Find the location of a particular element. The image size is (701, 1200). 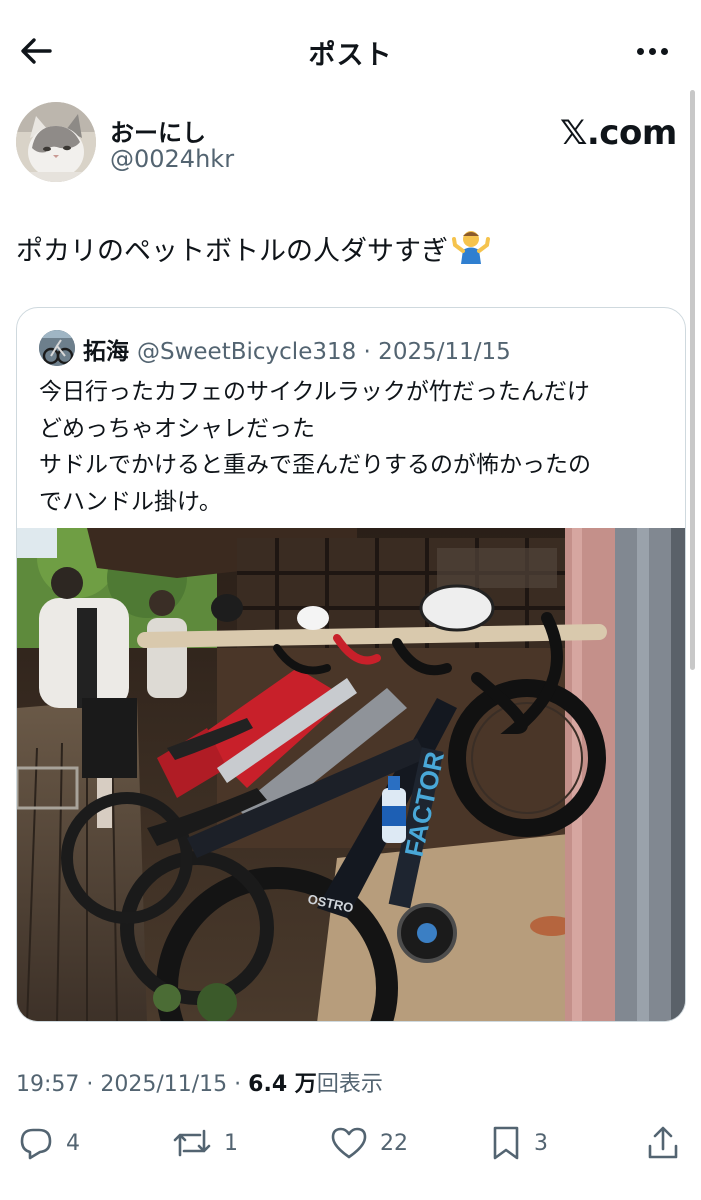

cat-avatar-icon is located at coordinates (56, 142).